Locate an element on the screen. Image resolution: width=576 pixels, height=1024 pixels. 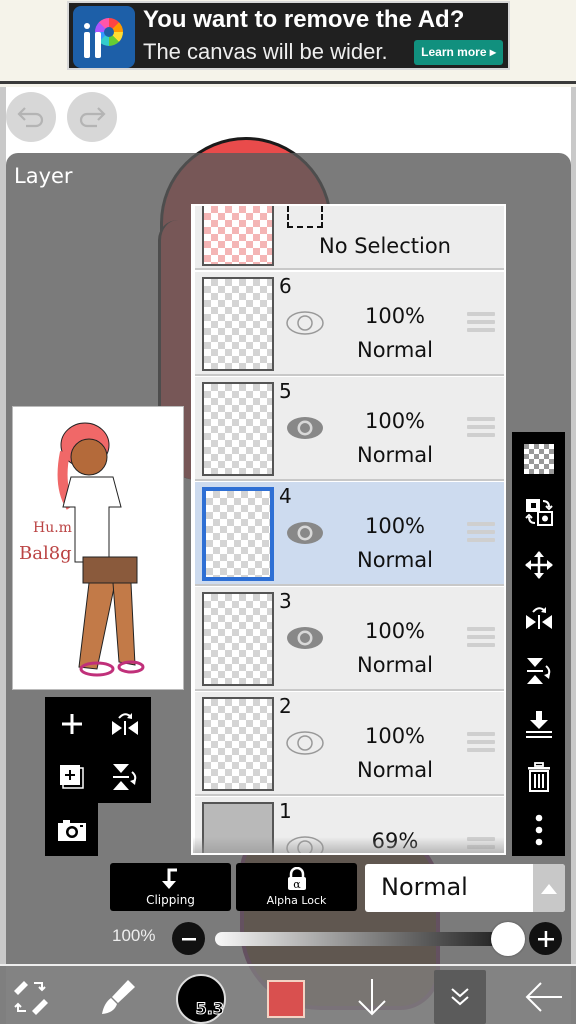
redo-button is located at coordinates (92, 117).